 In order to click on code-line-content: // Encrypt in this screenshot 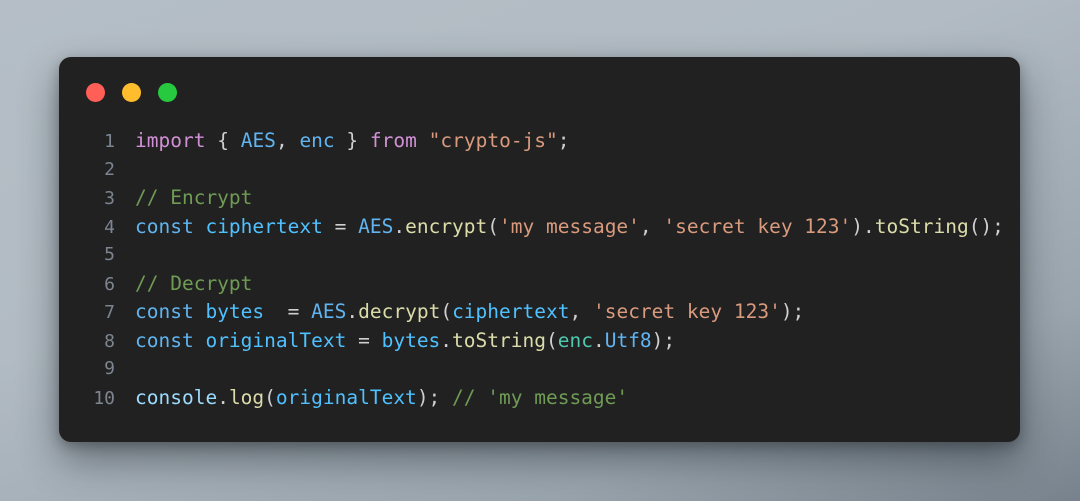, I will do `click(183, 198)`.